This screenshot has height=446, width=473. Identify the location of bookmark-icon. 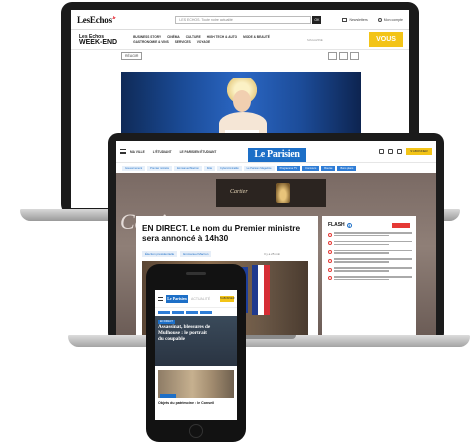
(343, 56).